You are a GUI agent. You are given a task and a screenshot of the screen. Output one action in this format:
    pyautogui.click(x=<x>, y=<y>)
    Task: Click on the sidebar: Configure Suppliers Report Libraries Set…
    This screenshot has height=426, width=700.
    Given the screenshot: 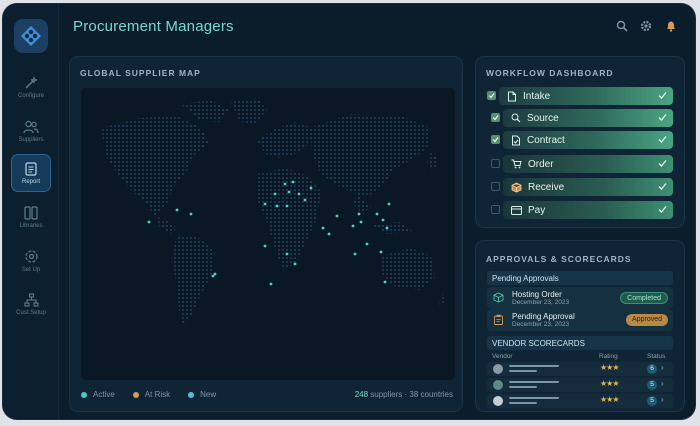 What is the action you would take?
    pyautogui.click(x=31, y=211)
    